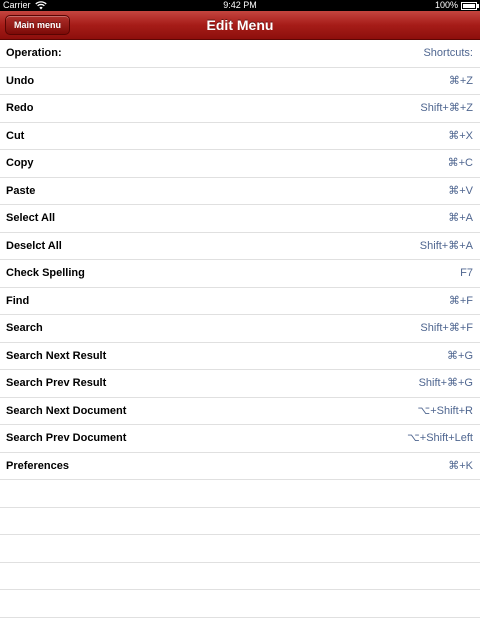  What do you see at coordinates (24, 328) in the screenshot?
I see `list-item-label: Search` at bounding box center [24, 328].